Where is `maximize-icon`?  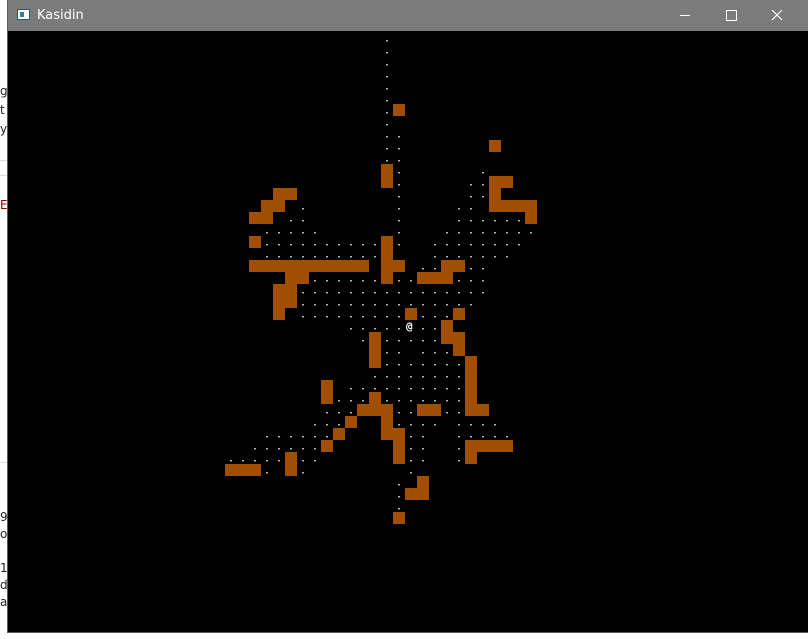
maximize-icon is located at coordinates (731, 15).